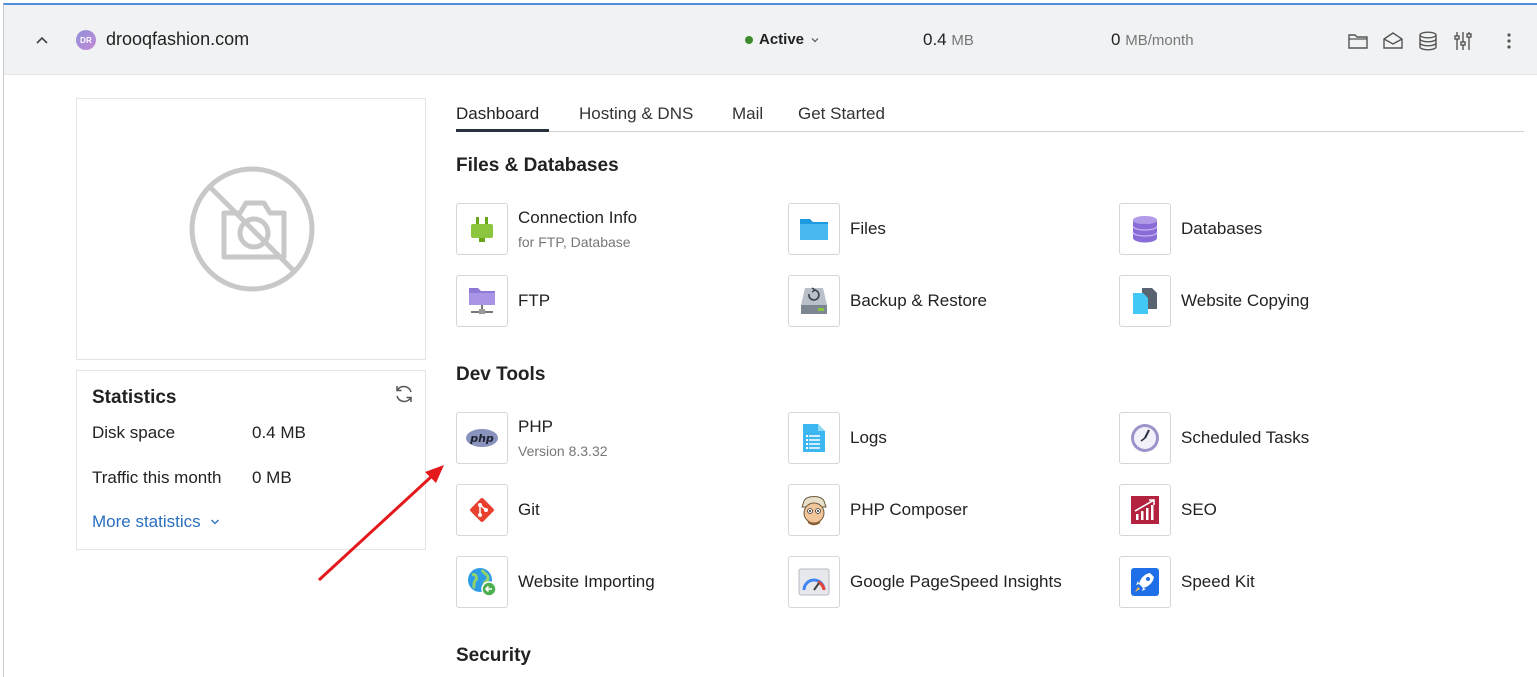 Image resolution: width=1537 pixels, height=677 pixels. I want to click on log-document-icon, so click(814, 438).